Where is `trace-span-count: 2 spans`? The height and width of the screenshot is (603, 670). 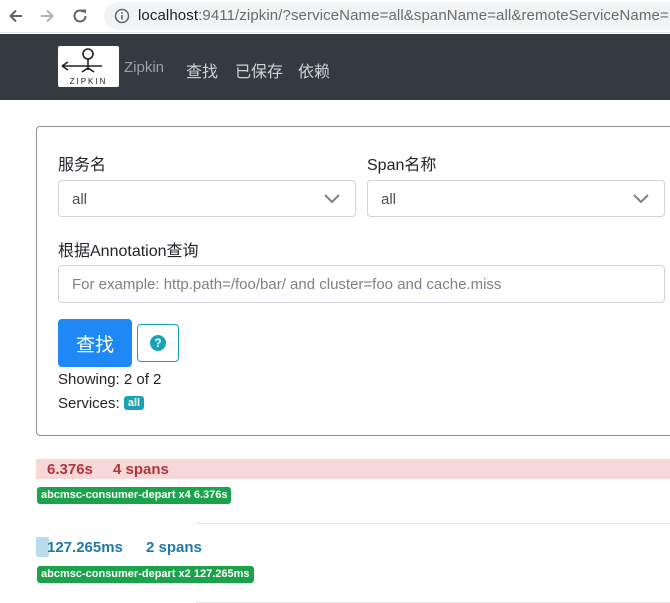
trace-span-count: 2 spans is located at coordinates (174, 547).